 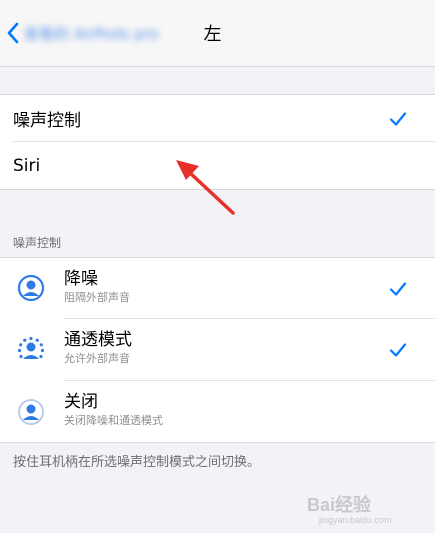 I want to click on back-button: 查看的 AirPods pro, so click(x=82, y=33).